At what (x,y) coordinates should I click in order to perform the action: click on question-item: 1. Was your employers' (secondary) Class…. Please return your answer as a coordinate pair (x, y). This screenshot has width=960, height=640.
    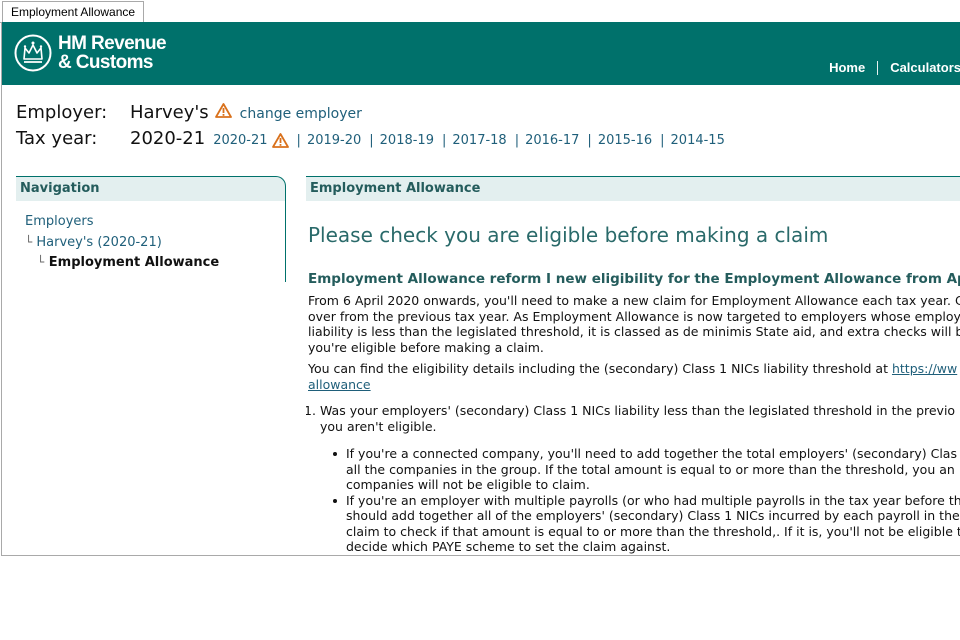
    Looking at the image, I should click on (633, 418).